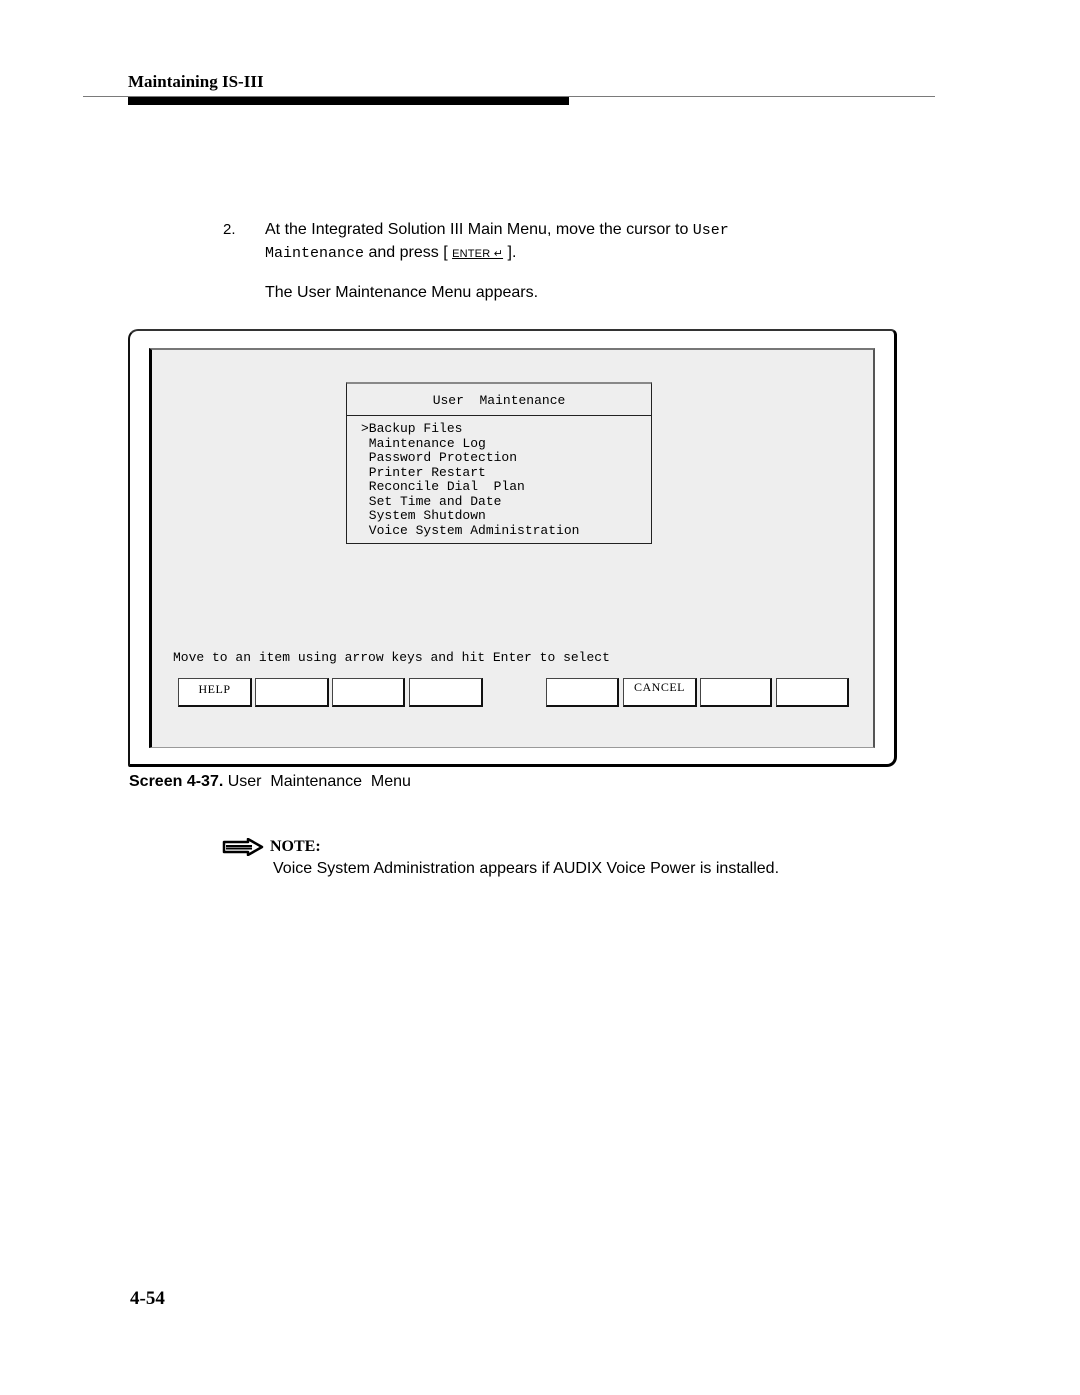 The image size is (1080, 1395). I want to click on note-arrow-icon, so click(243, 847).